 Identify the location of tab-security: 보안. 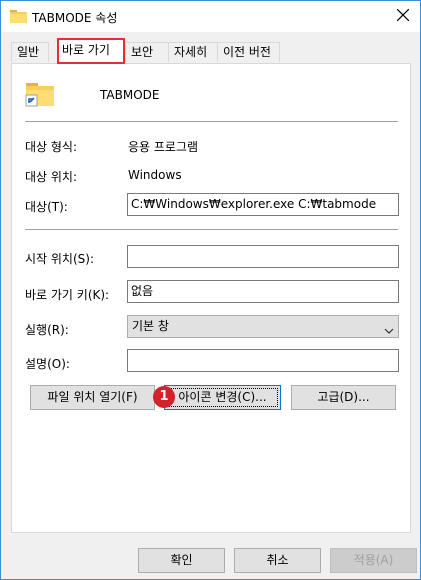
(147, 52).